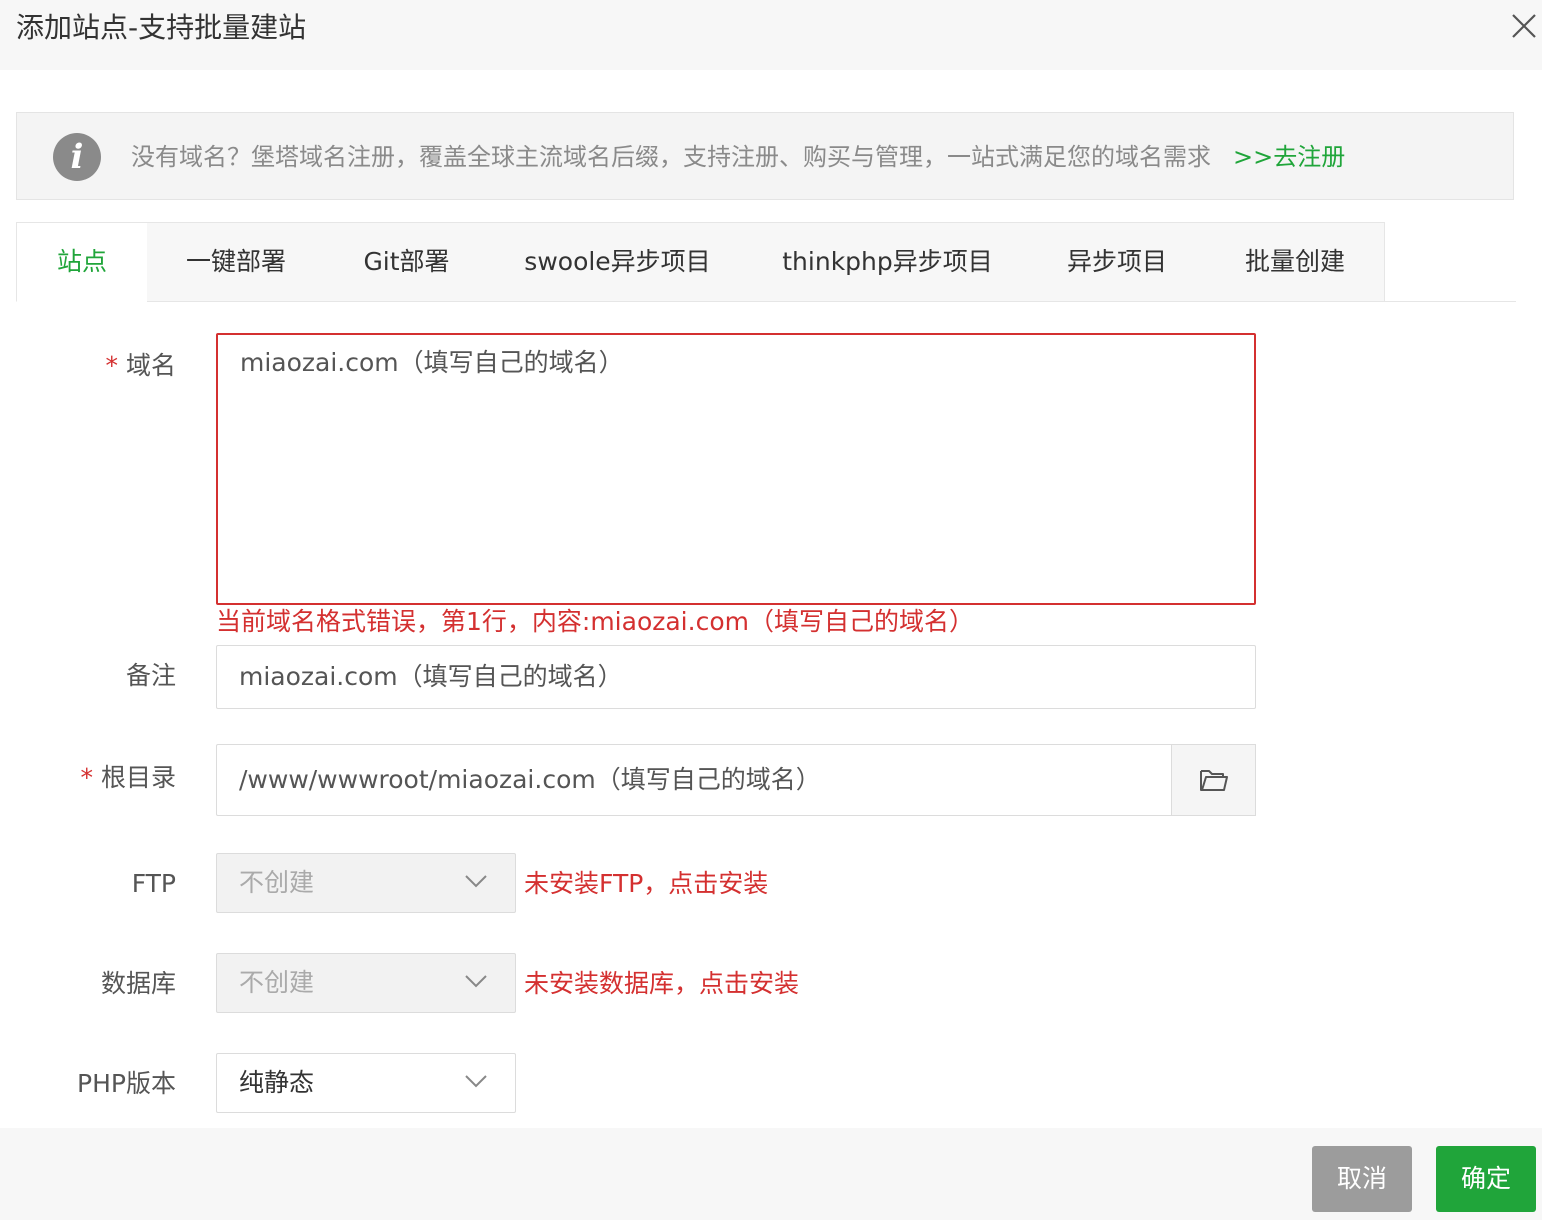 The height and width of the screenshot is (1220, 1542). What do you see at coordinates (736, 677) in the screenshot?
I see `remark-input: miaozai.com（填写自己的域名）` at bounding box center [736, 677].